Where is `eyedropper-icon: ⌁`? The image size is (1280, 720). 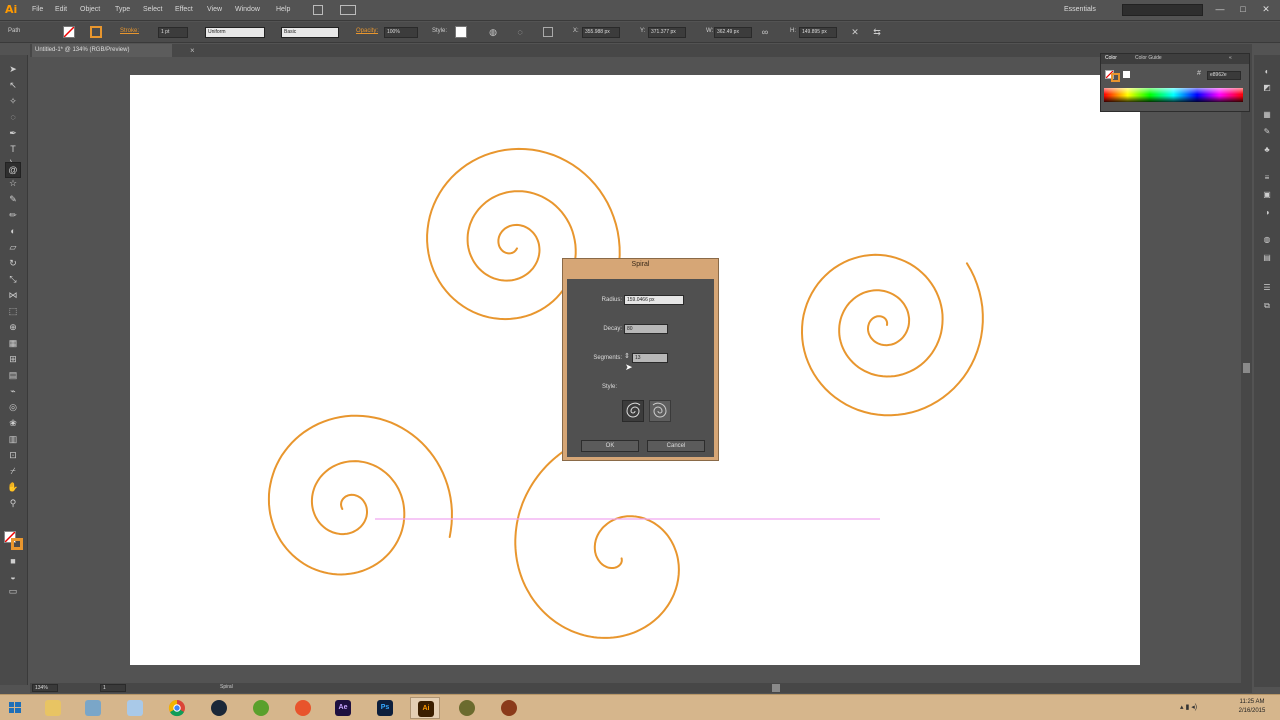
eyedropper-icon: ⌁ is located at coordinates (13, 391).